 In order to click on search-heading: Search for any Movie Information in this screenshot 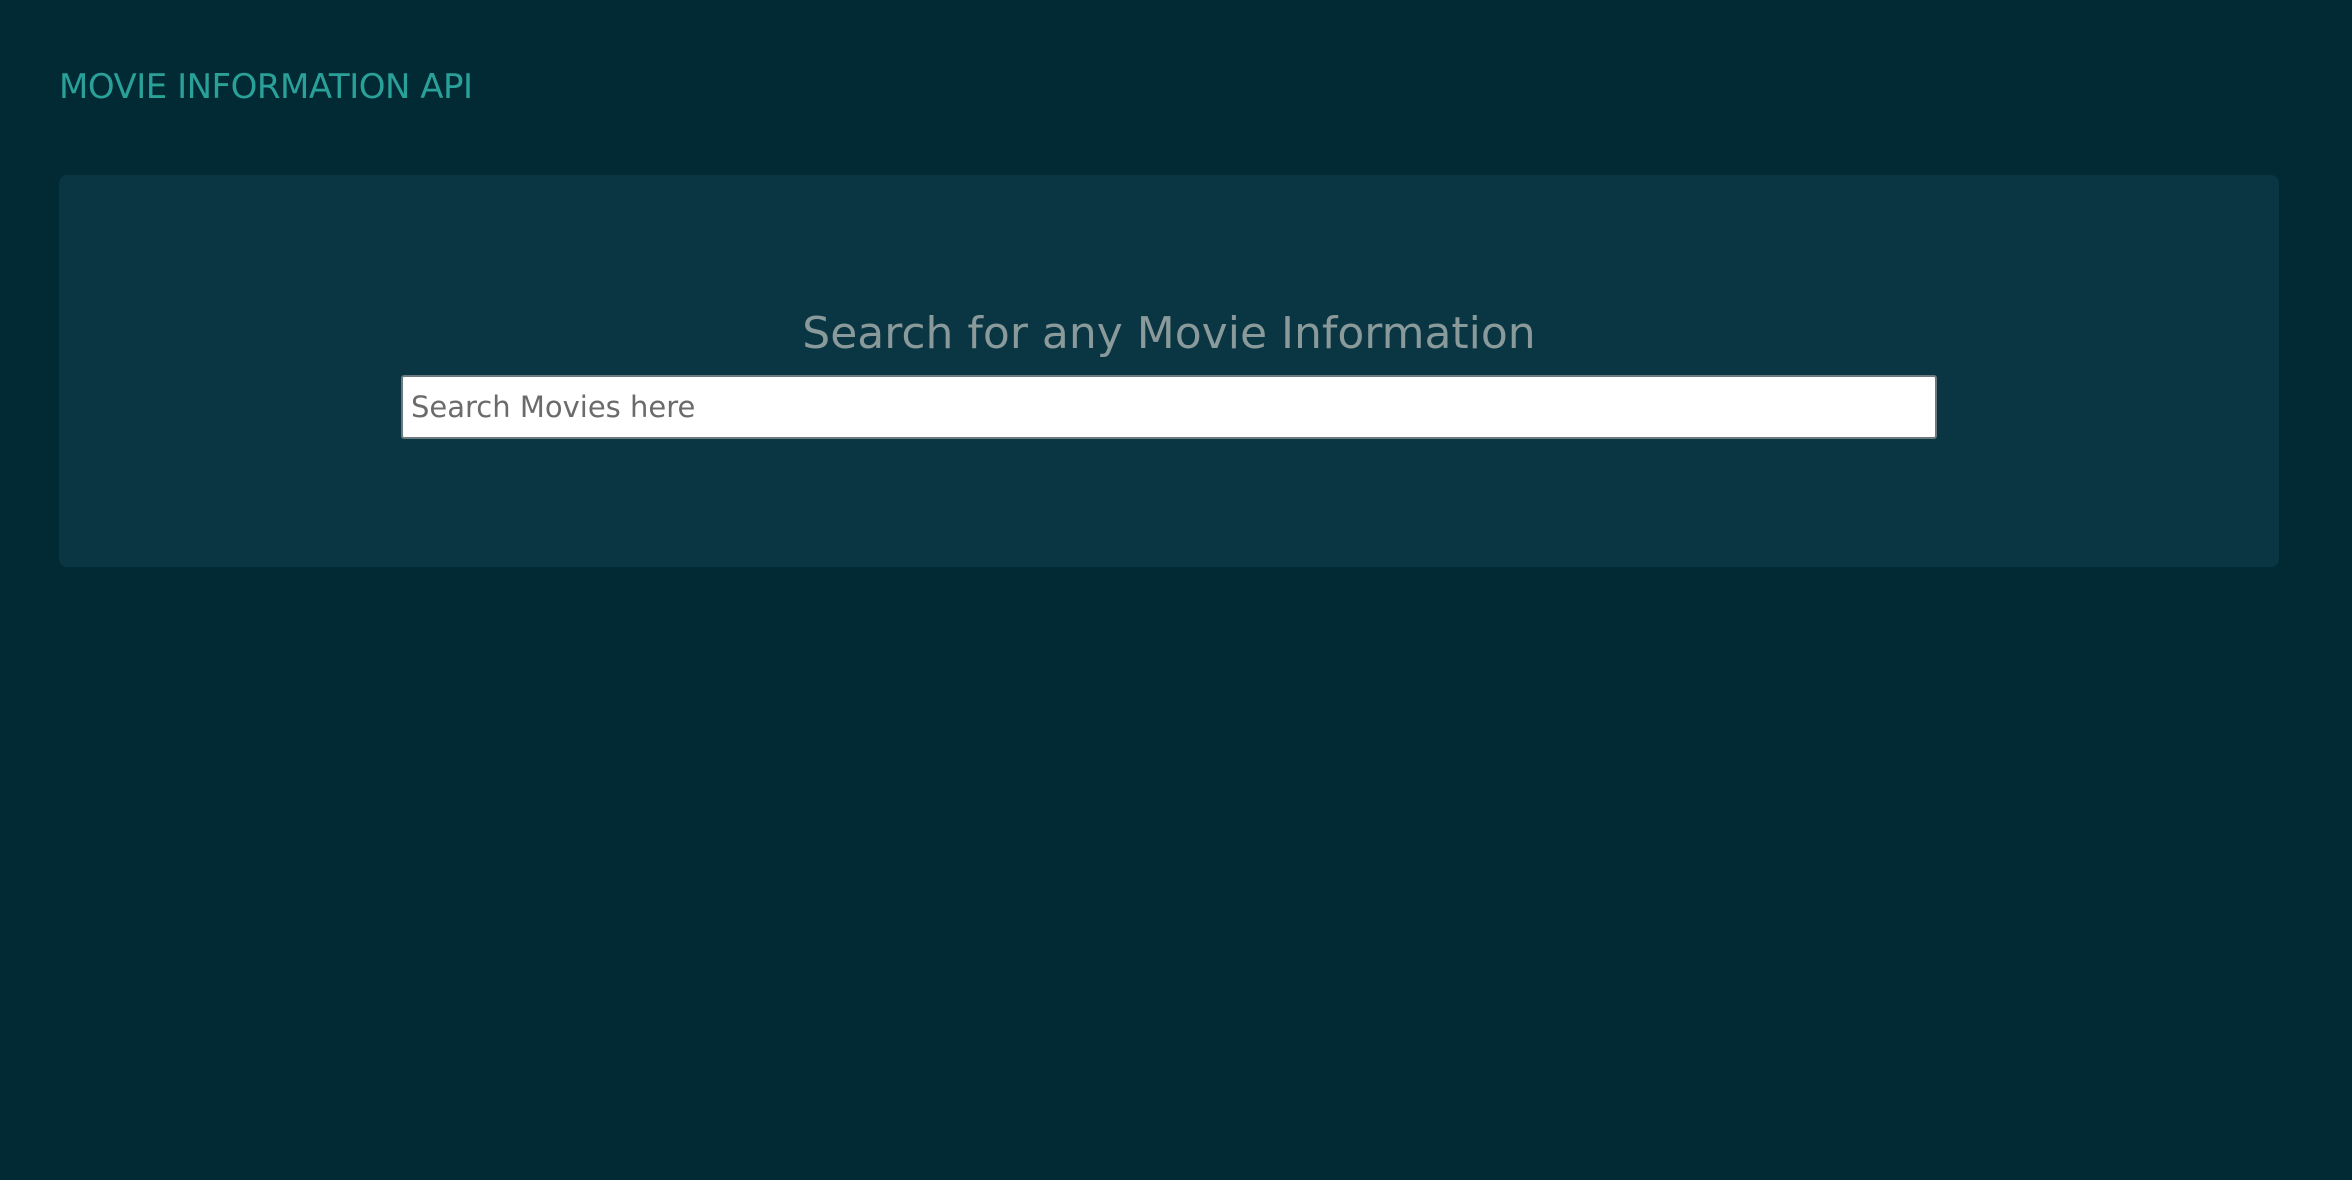, I will do `click(1169, 333)`.